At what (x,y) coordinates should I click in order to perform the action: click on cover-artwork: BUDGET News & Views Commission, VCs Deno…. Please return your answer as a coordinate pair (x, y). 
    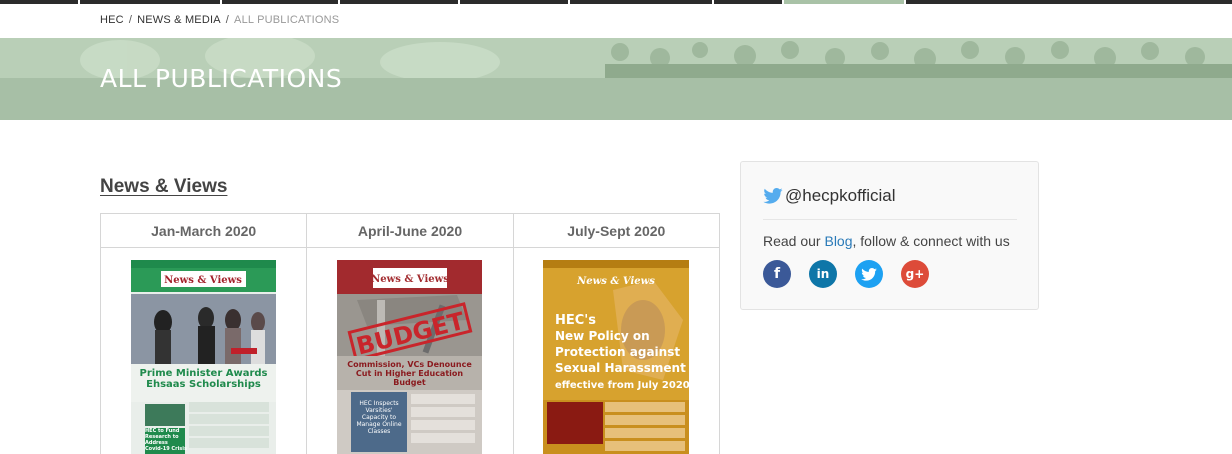
    Looking at the image, I should click on (410, 357).